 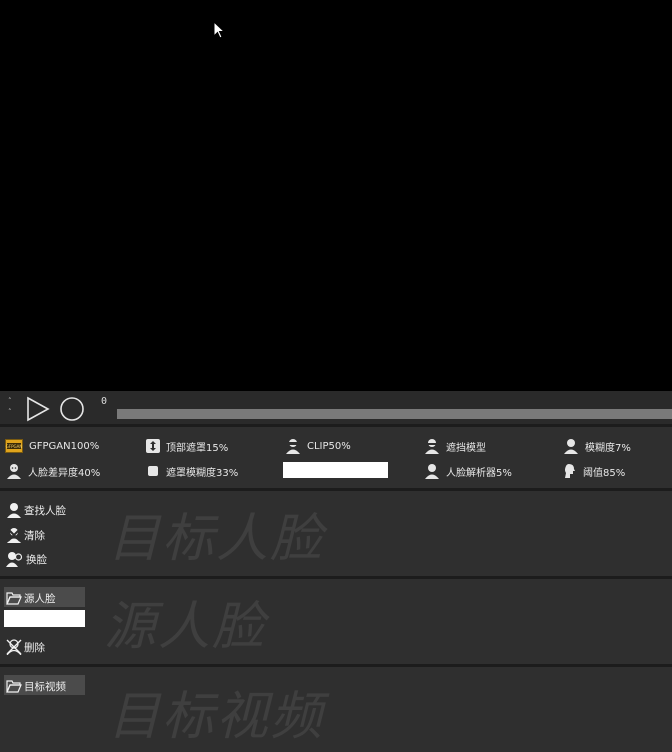 What do you see at coordinates (608, 448) in the screenshot?
I see `blur-label: 模糊度7%` at bounding box center [608, 448].